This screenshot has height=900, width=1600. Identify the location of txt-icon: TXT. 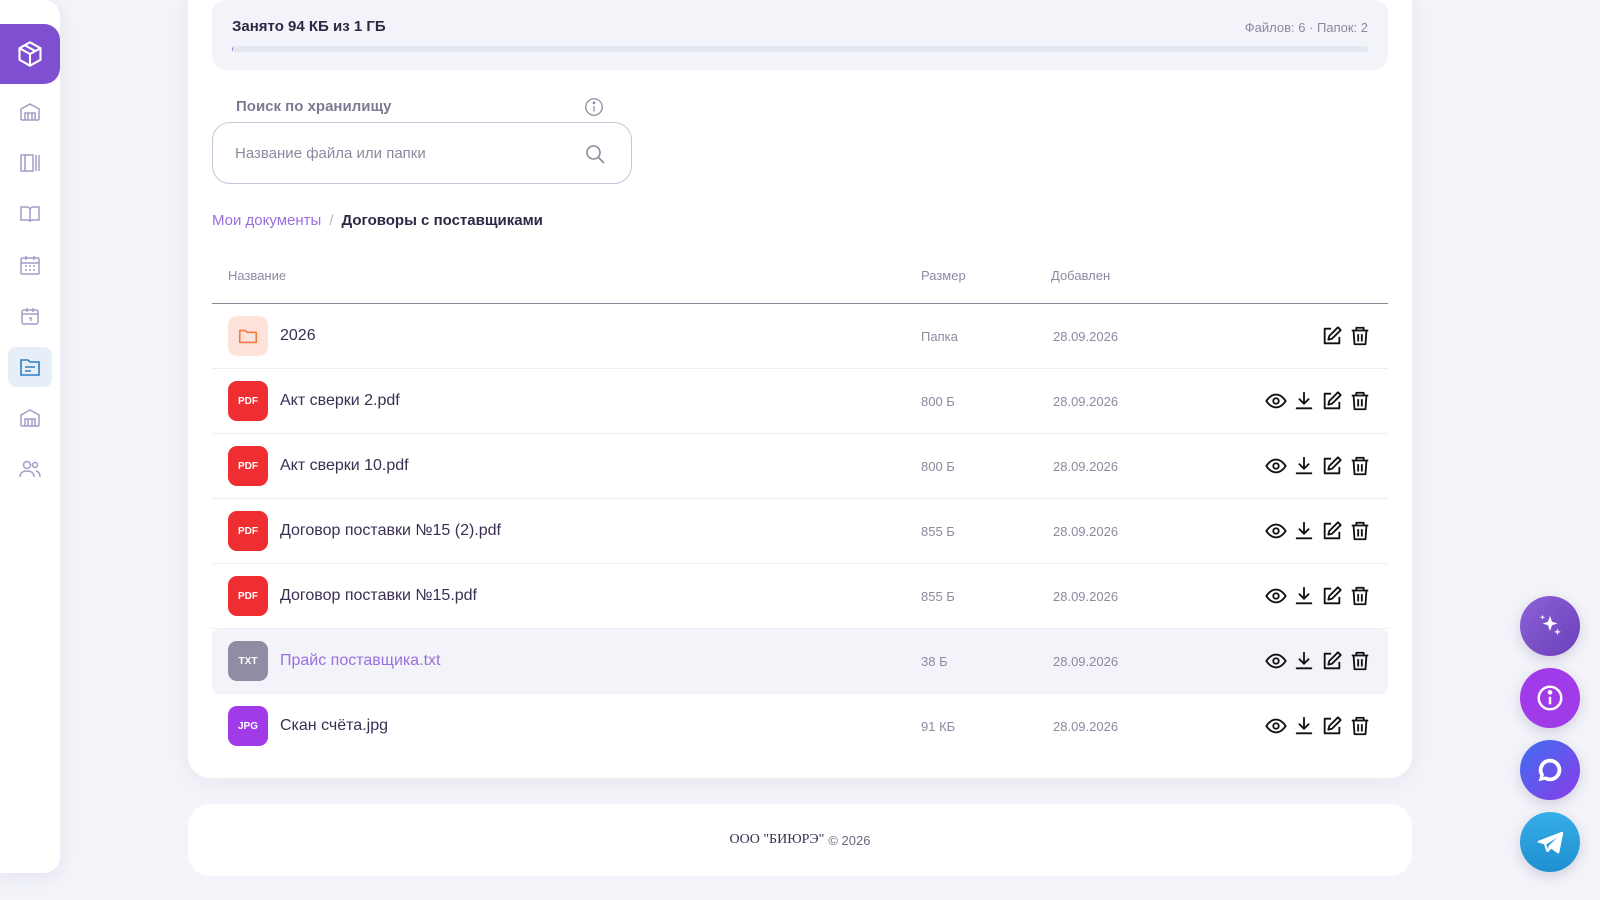
(248, 661).